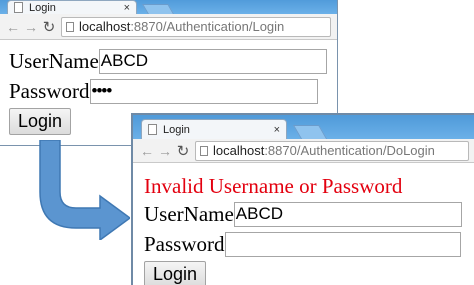 This screenshot has height=285, width=474. I want to click on password-input: ••••, so click(203, 91).